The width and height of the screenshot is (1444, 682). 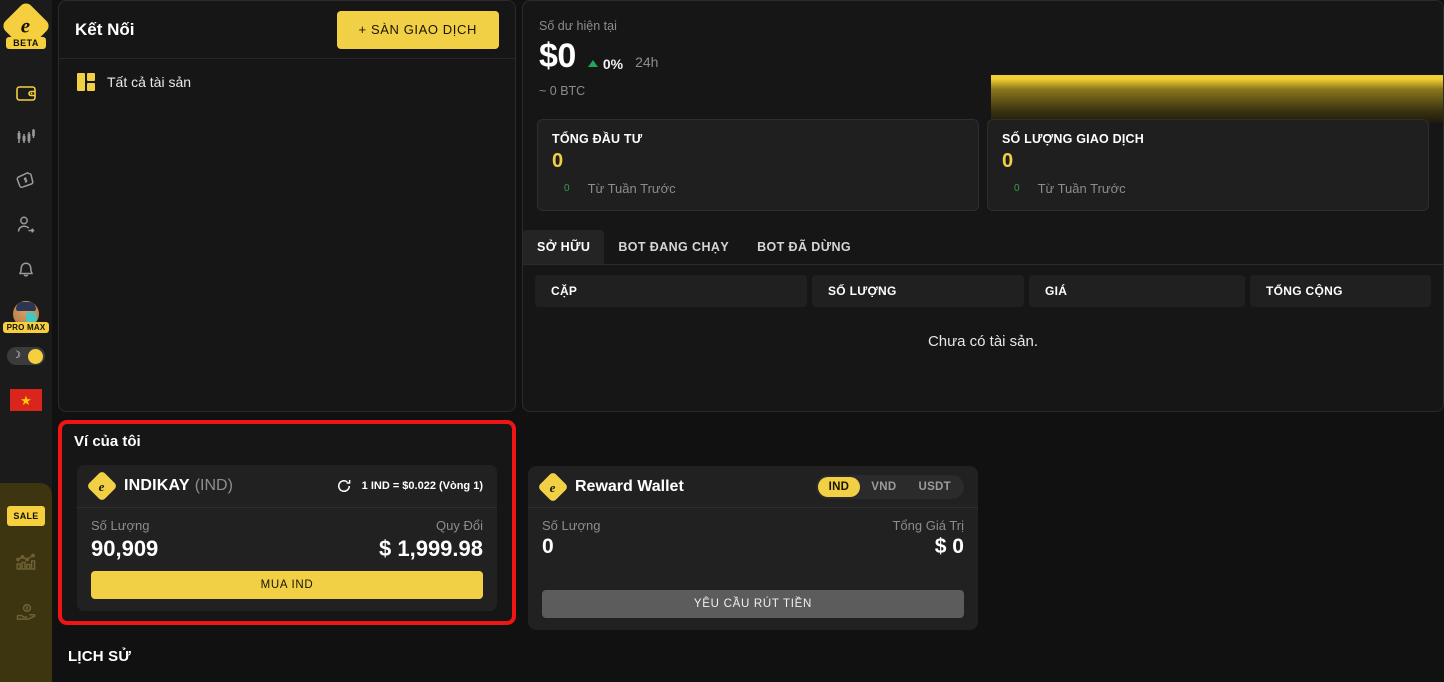 I want to click on reward-wallet-body: Số Lượng Tổng Giá Trị 0 $ 0, so click(x=753, y=533).